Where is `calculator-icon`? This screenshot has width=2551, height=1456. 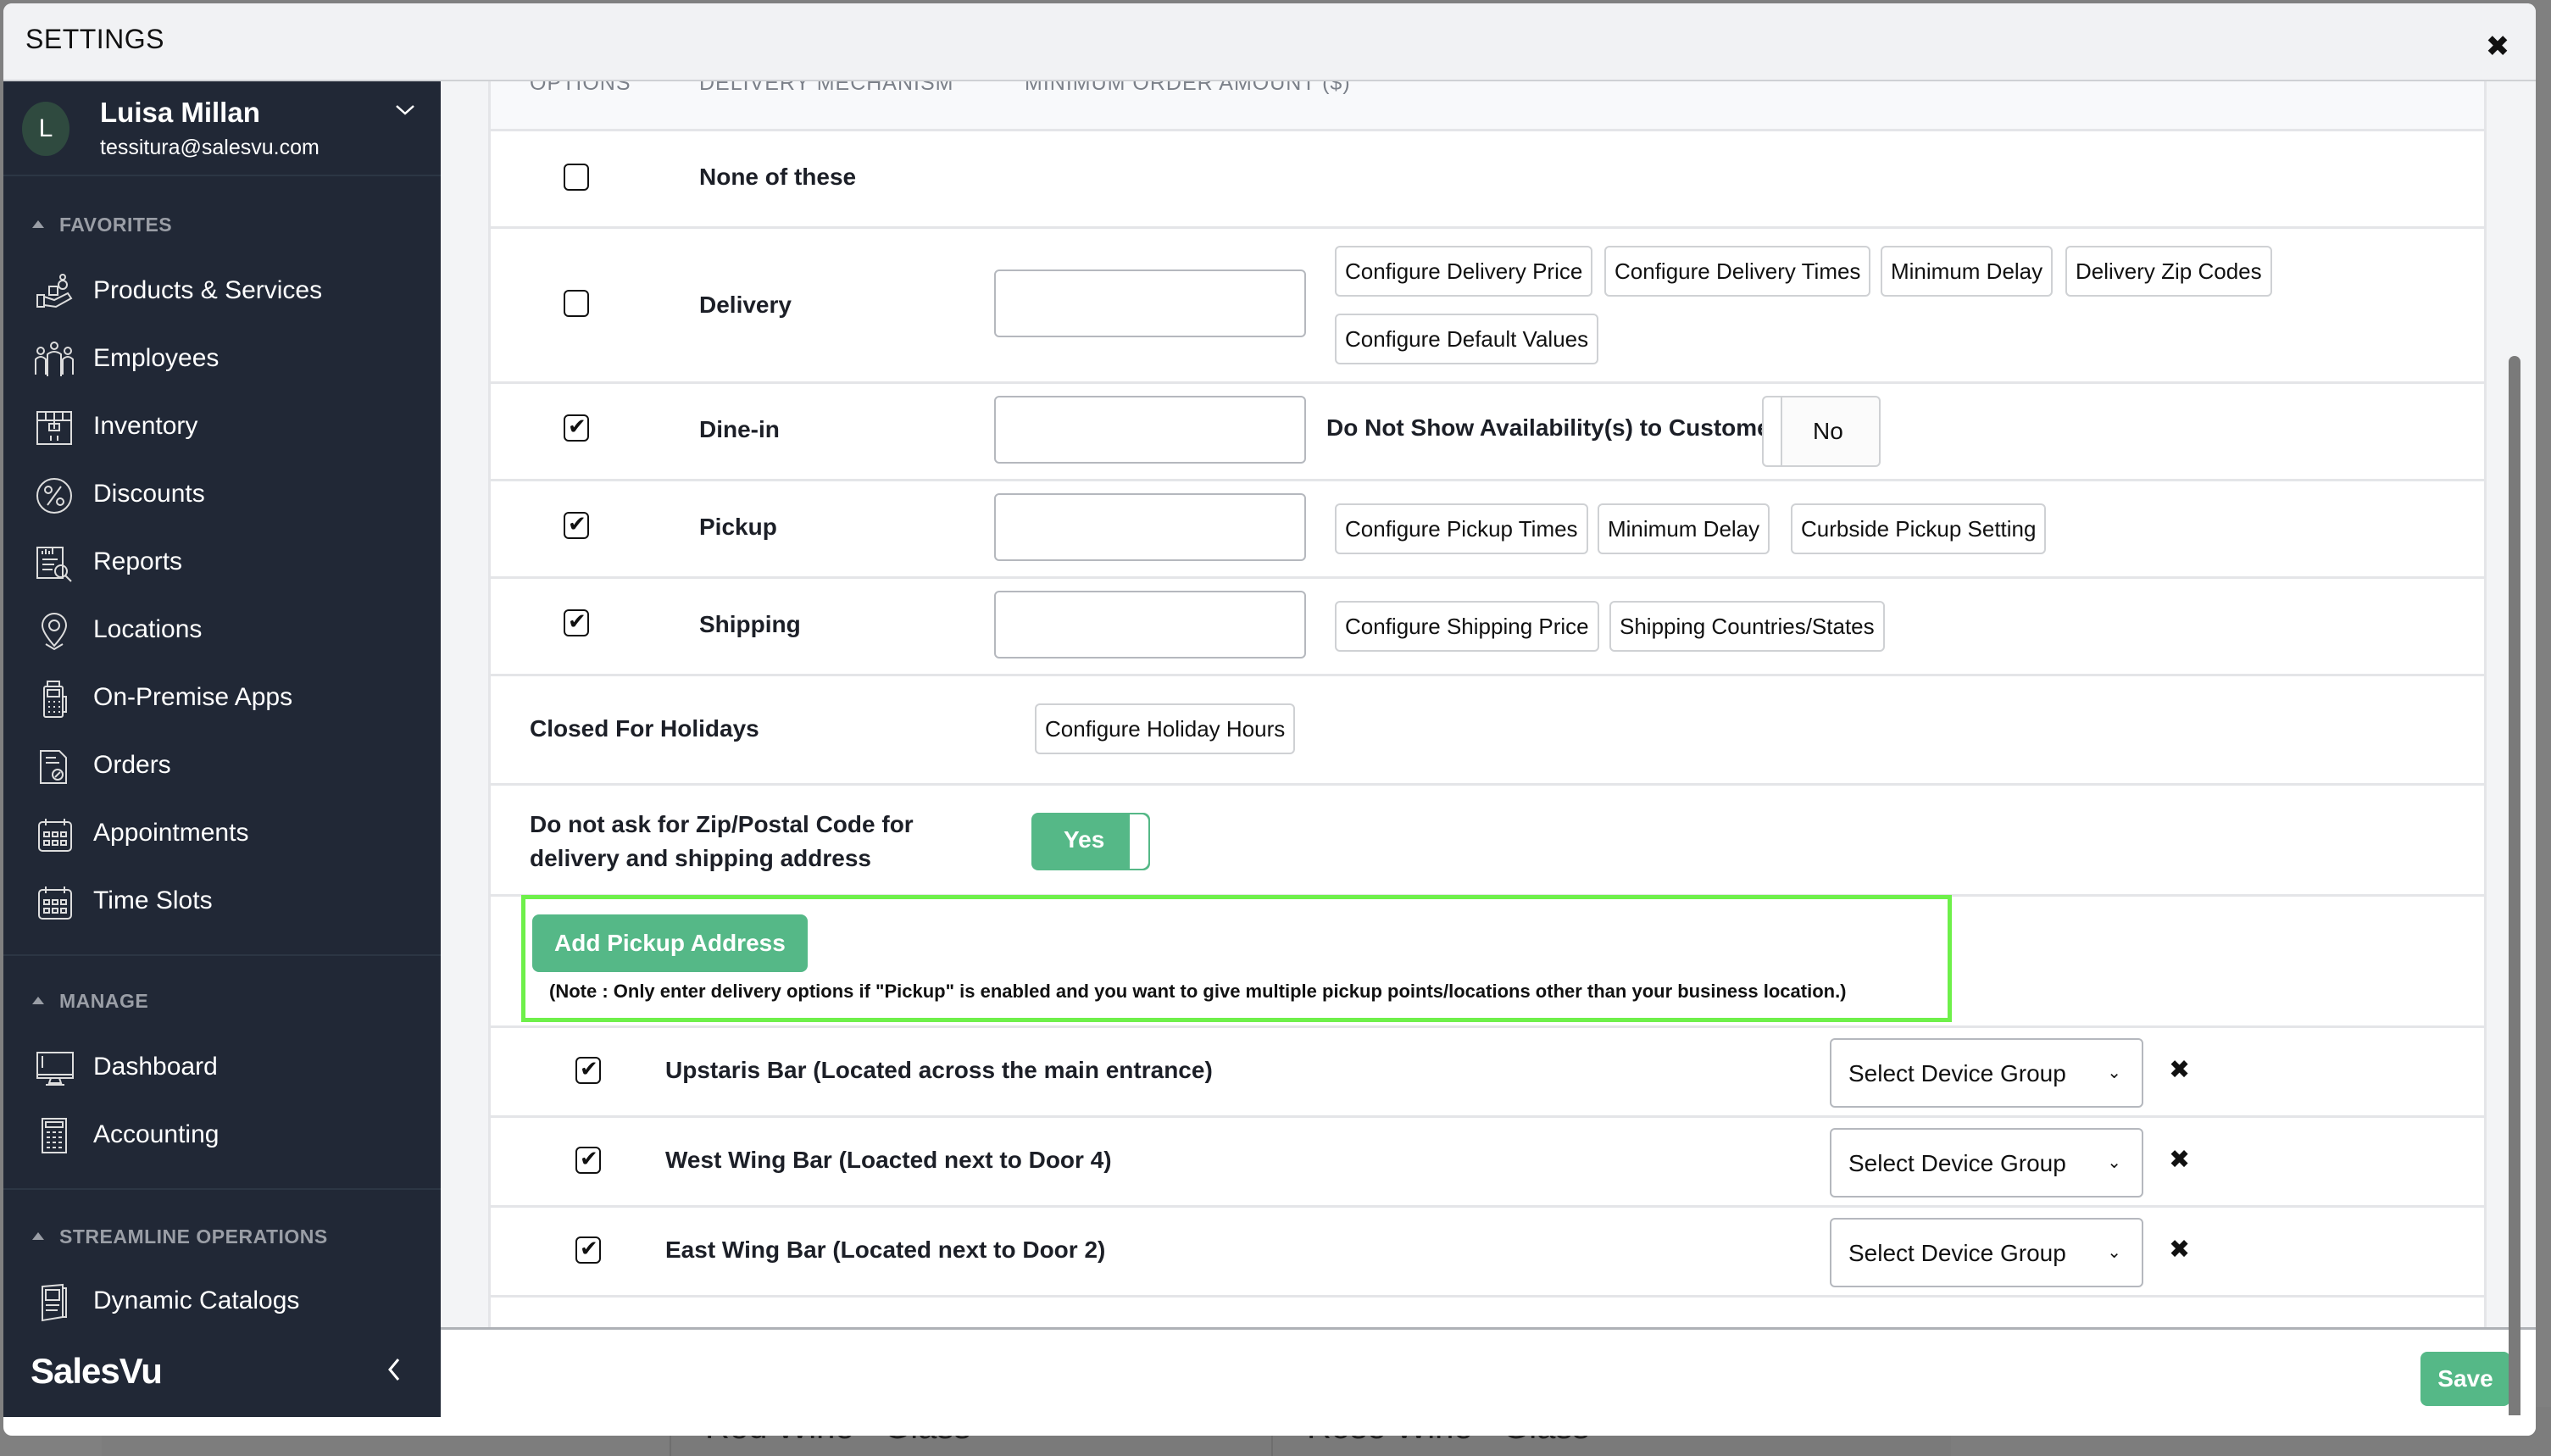 calculator-icon is located at coordinates (54, 1135).